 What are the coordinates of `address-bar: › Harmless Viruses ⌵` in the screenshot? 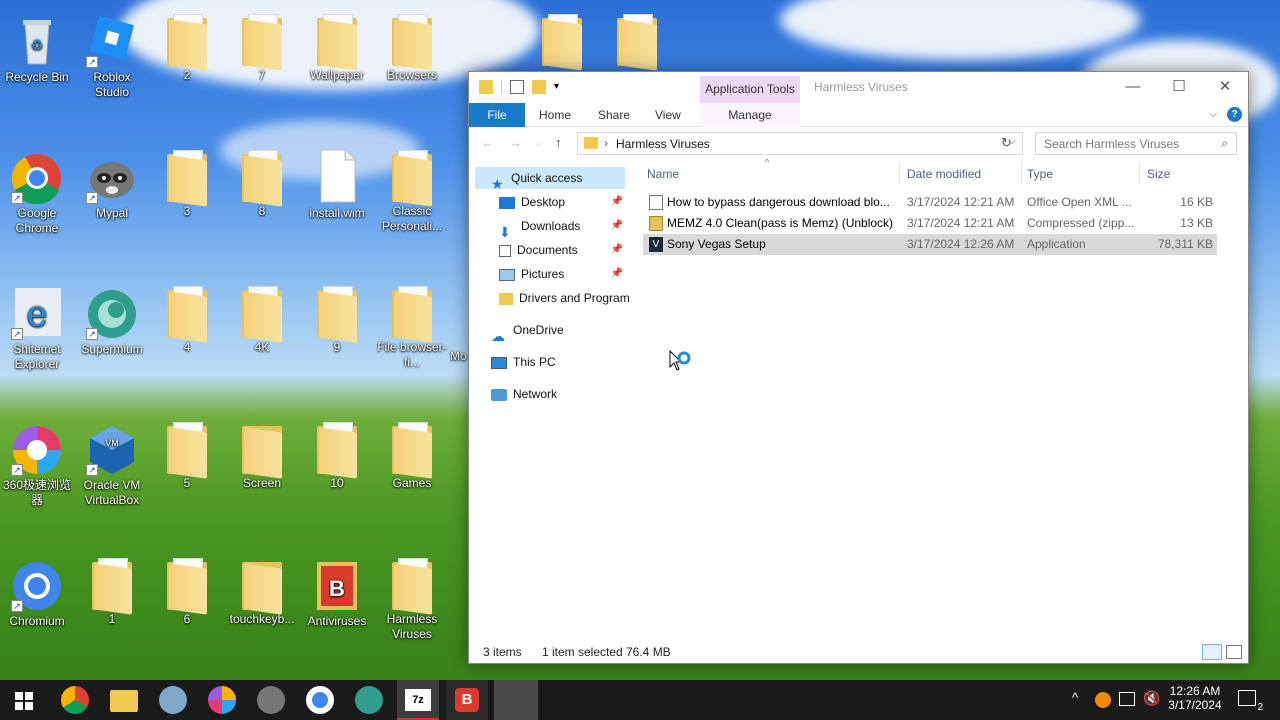 It's located at (800, 143).